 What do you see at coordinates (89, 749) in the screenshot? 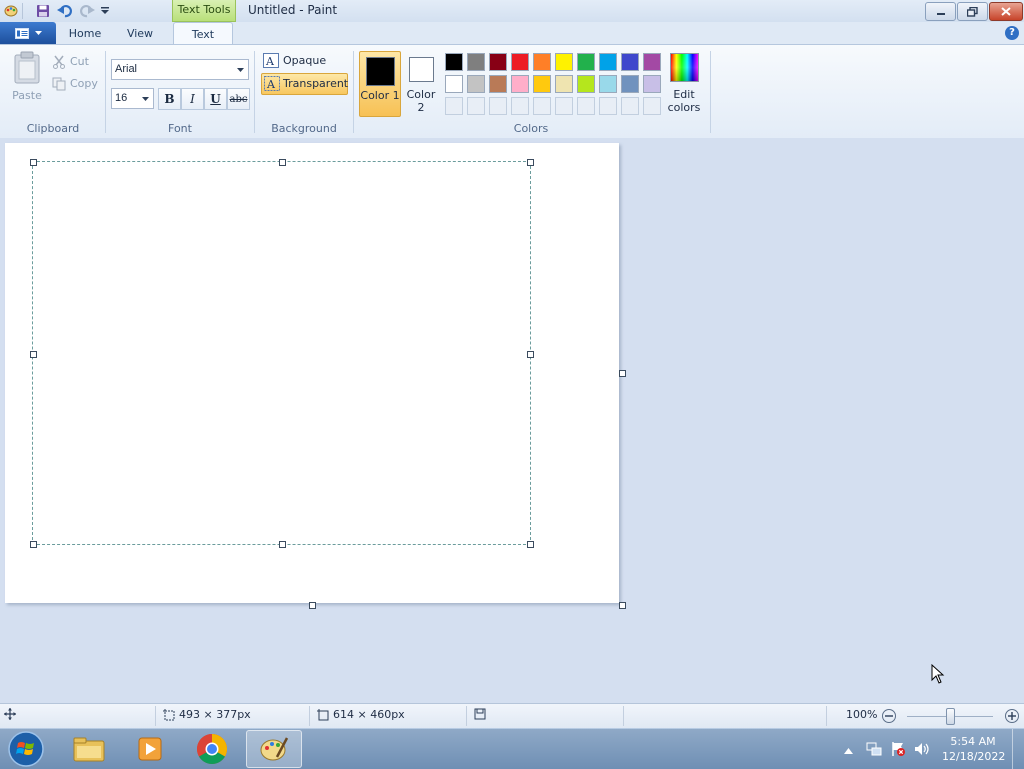
I see `taskbar-explorer` at bounding box center [89, 749].